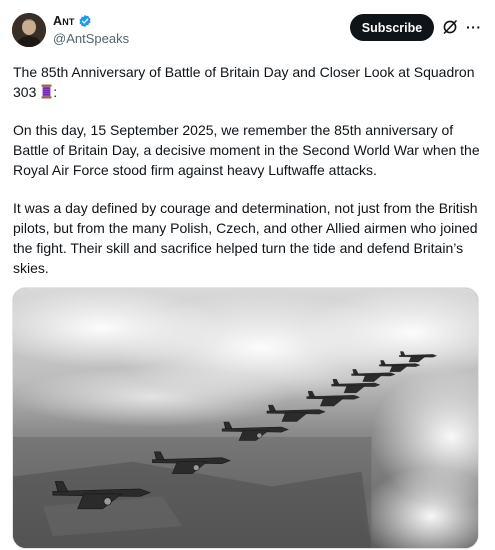 This screenshot has height=550, width=495. Describe the element at coordinates (392, 27) in the screenshot. I see `subscribe-button: Subscribe` at that location.